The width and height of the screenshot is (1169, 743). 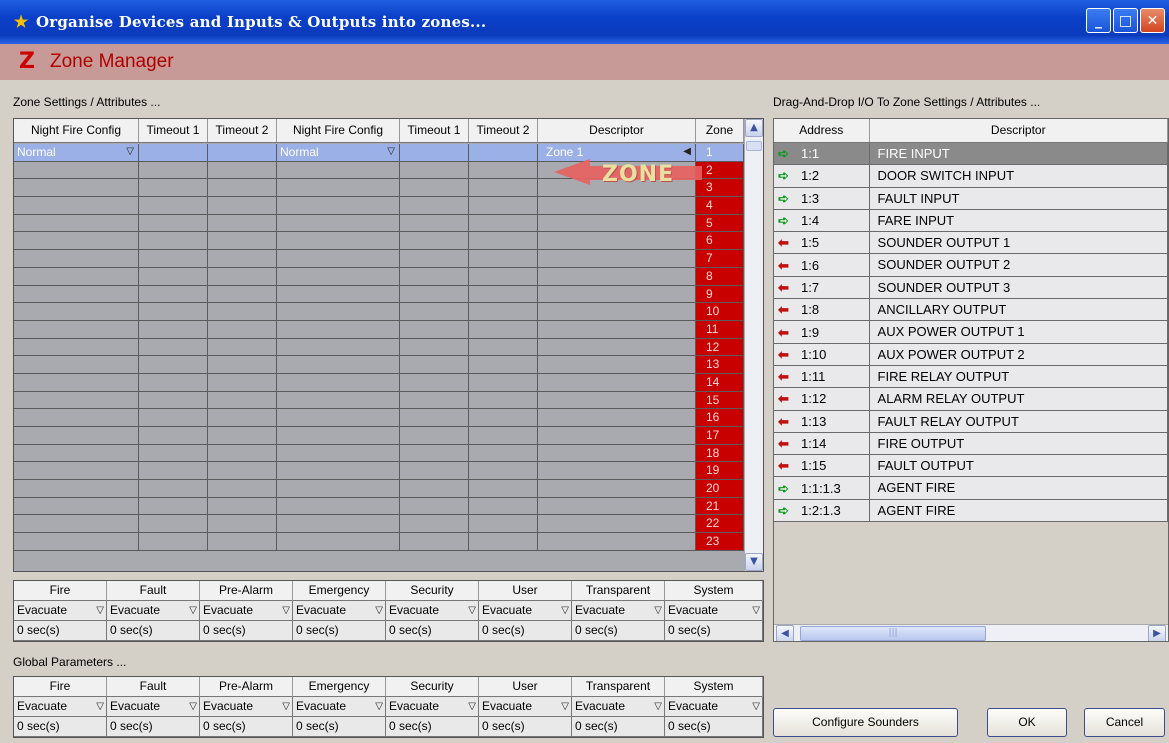 What do you see at coordinates (379, 471) in the screenshot?
I see `zone-row: 19` at bounding box center [379, 471].